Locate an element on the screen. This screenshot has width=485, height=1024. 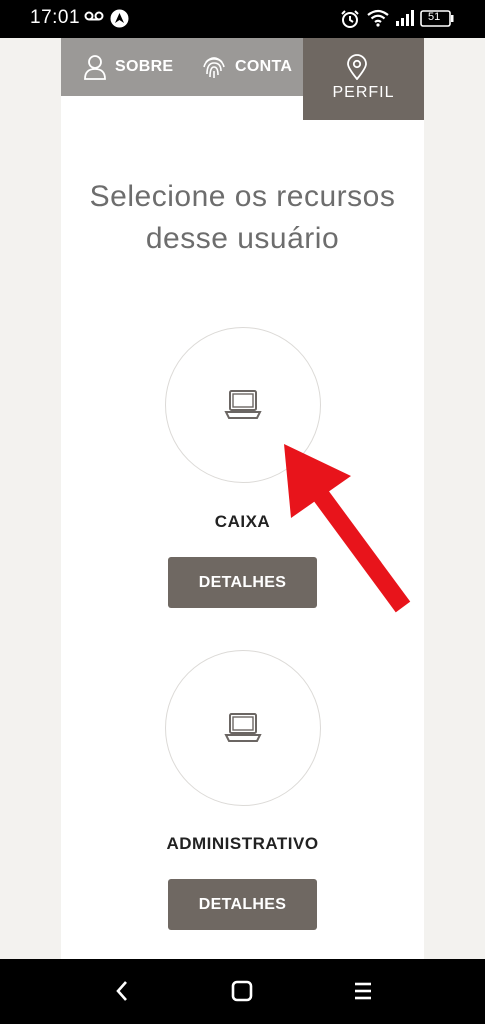
status-time: 17:01 is located at coordinates (55, 17).